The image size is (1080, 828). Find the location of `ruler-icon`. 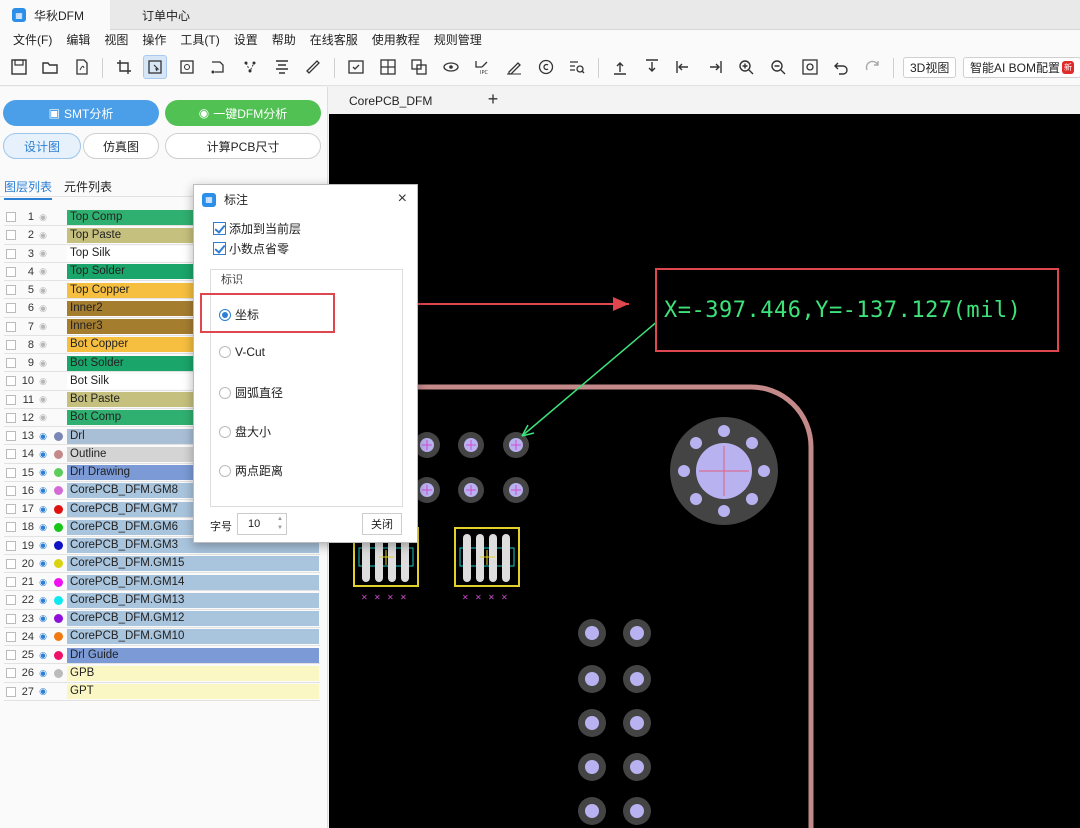

ruler-icon is located at coordinates (313, 67).